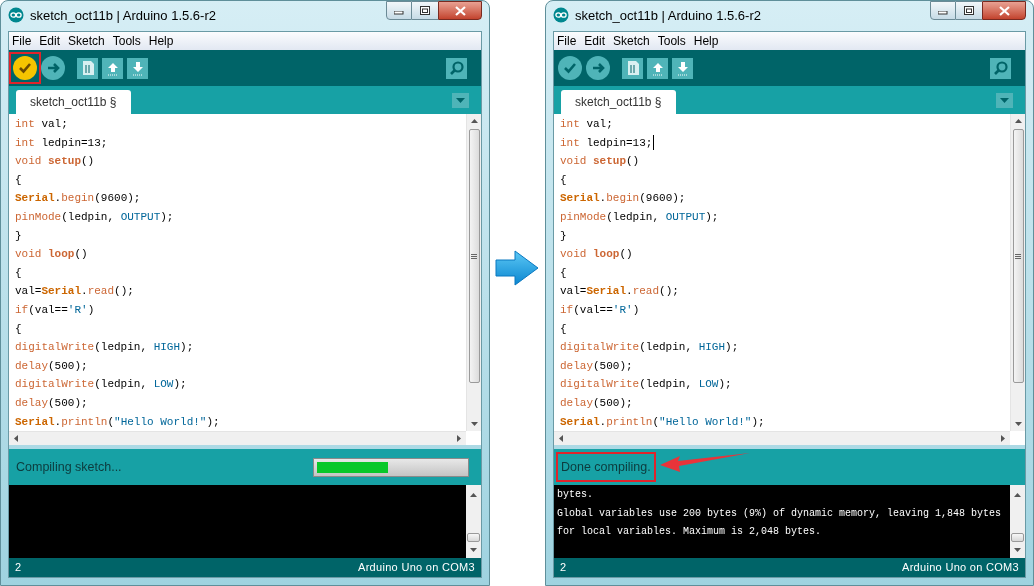 The height and width of the screenshot is (586, 1034). What do you see at coordinates (570, 68) in the screenshot?
I see `verify-button` at bounding box center [570, 68].